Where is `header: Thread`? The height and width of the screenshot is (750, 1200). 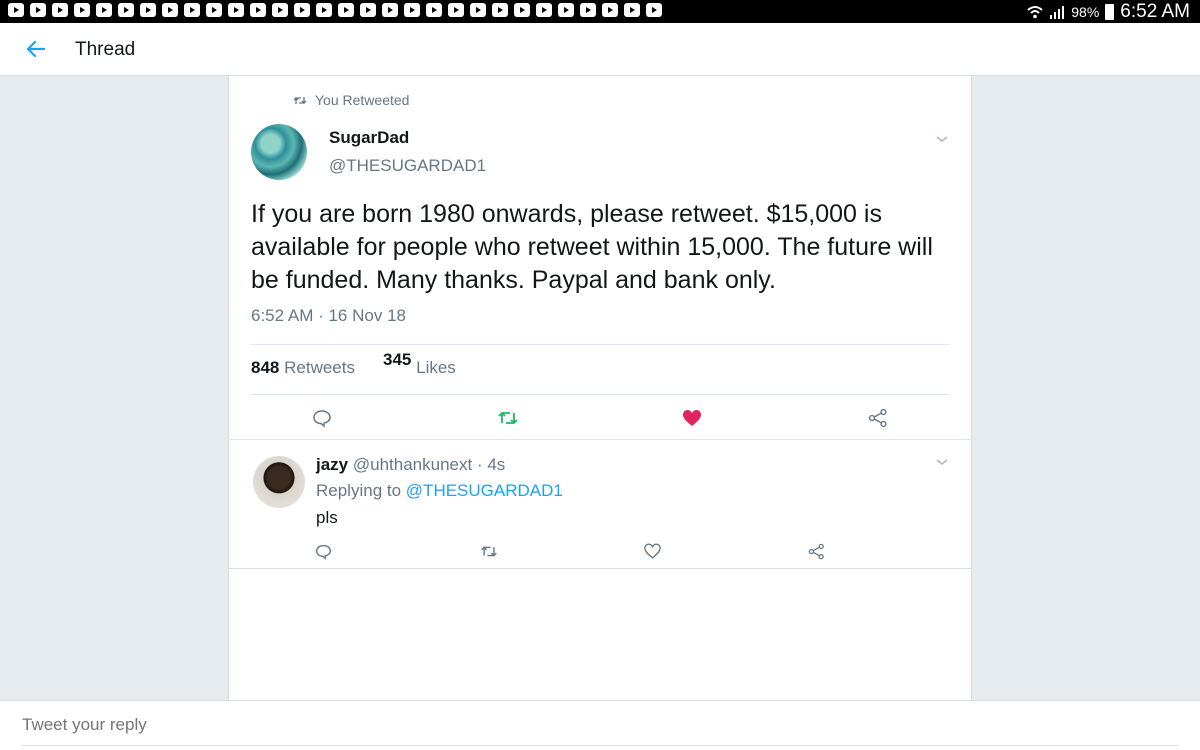
header: Thread is located at coordinates (600, 49).